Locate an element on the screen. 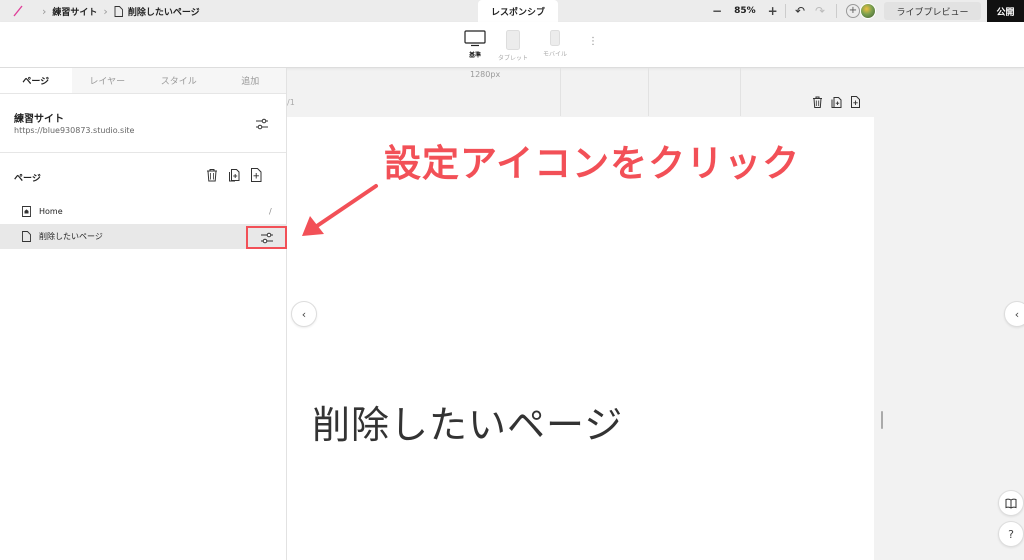 The width and height of the screenshot is (1024, 560). home-page-icon is located at coordinates (26, 211).